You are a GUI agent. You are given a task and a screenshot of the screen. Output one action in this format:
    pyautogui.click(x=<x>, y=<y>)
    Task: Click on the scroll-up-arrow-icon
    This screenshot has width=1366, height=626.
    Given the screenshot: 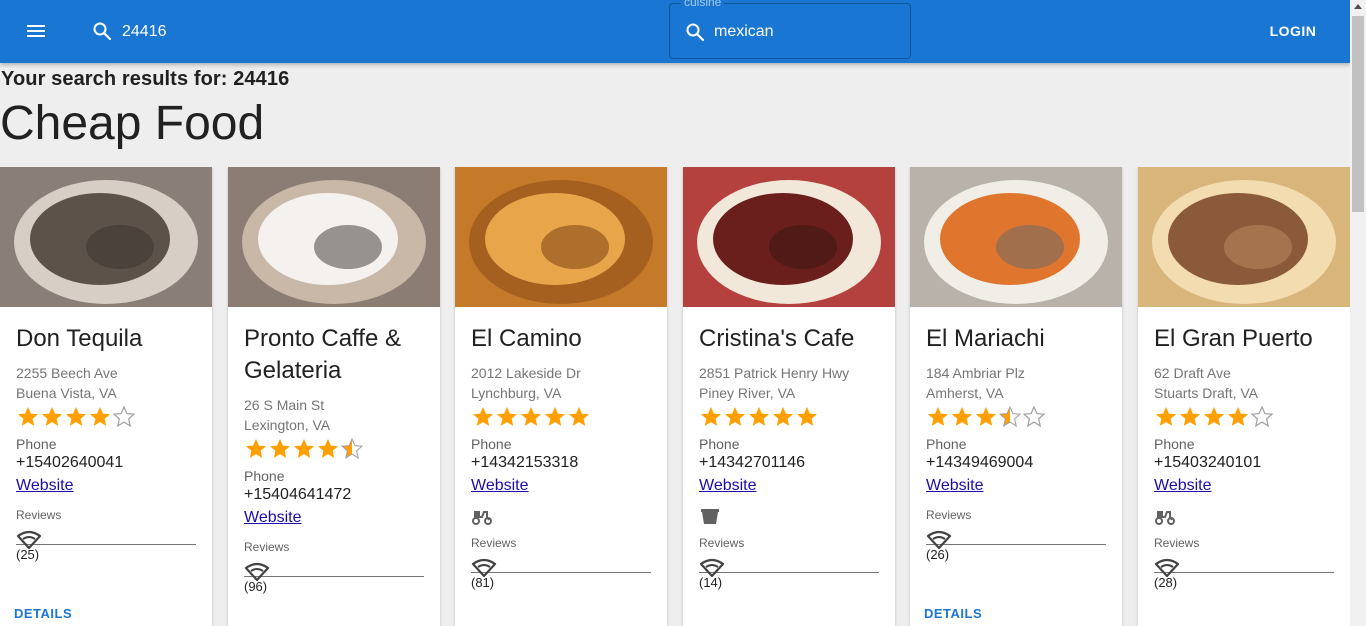 What is the action you would take?
    pyautogui.click(x=1358, y=6)
    